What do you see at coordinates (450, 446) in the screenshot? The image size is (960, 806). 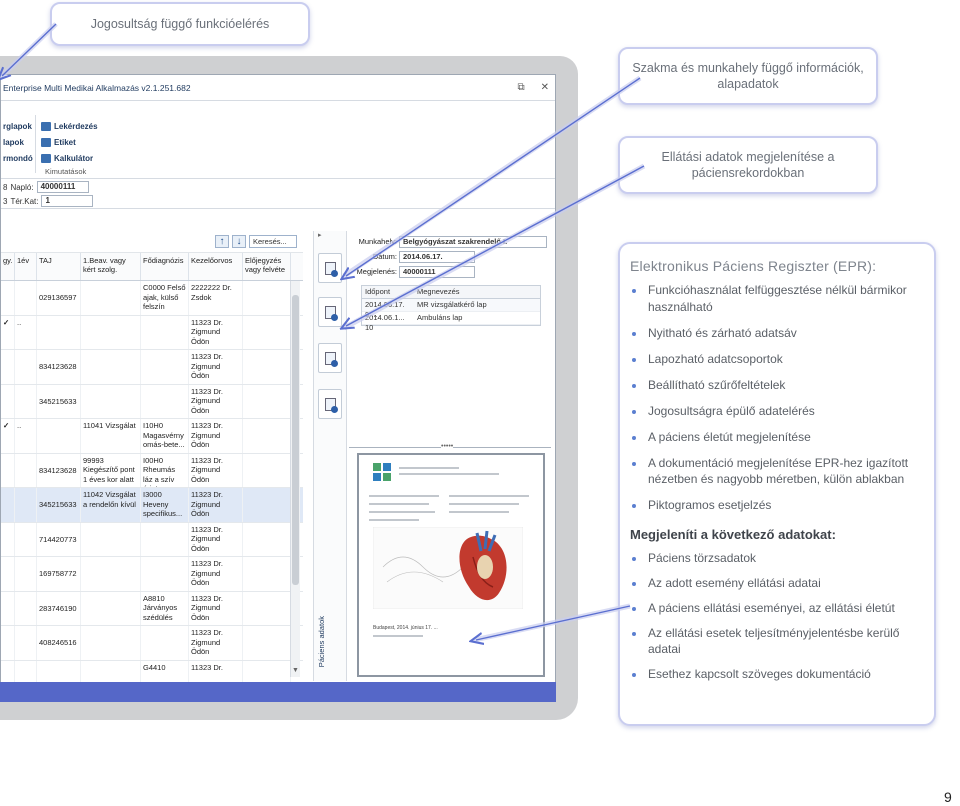 I see `panel-splitter: •••••` at bounding box center [450, 446].